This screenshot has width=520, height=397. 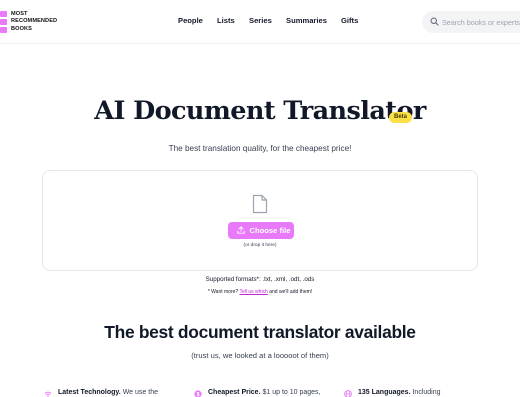 What do you see at coordinates (190, 20) in the screenshot?
I see `nav-item-people: People` at bounding box center [190, 20].